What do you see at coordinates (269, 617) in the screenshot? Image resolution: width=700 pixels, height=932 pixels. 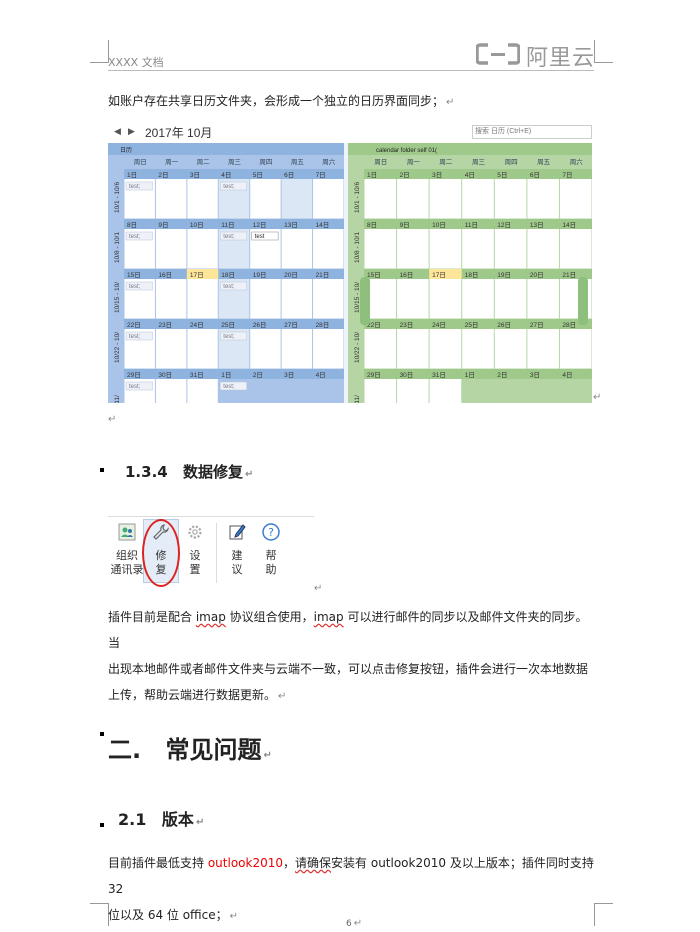 I see `repair-line1-part-b: 协议组合使用，` at bounding box center [269, 617].